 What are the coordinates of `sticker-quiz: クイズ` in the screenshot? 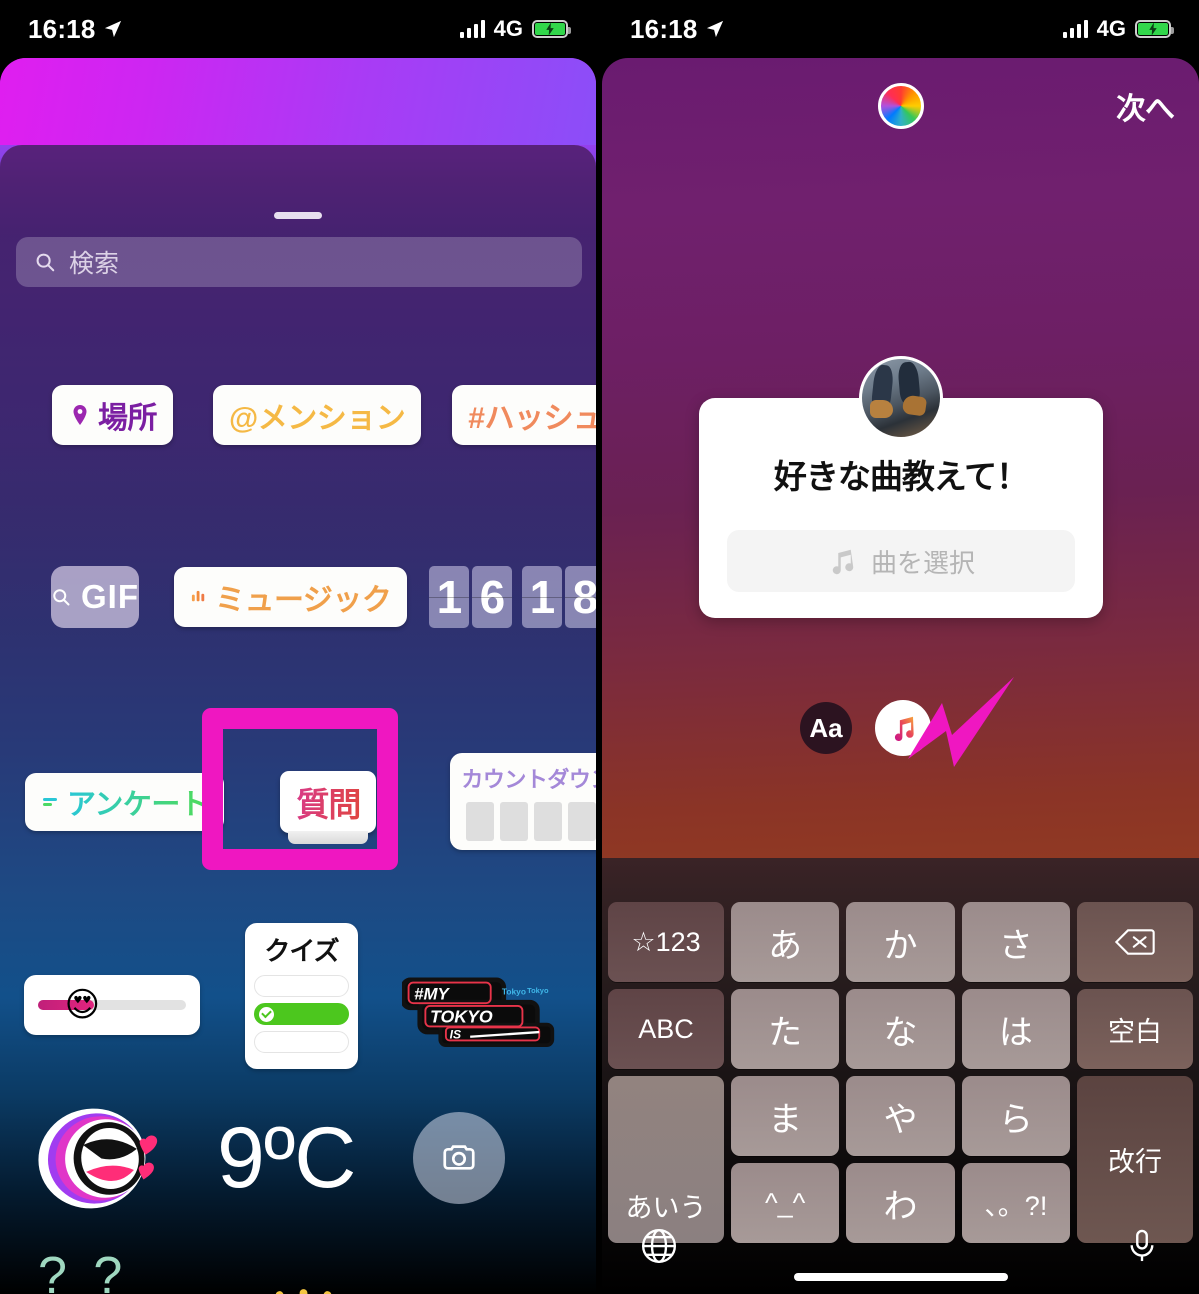 It's located at (301, 996).